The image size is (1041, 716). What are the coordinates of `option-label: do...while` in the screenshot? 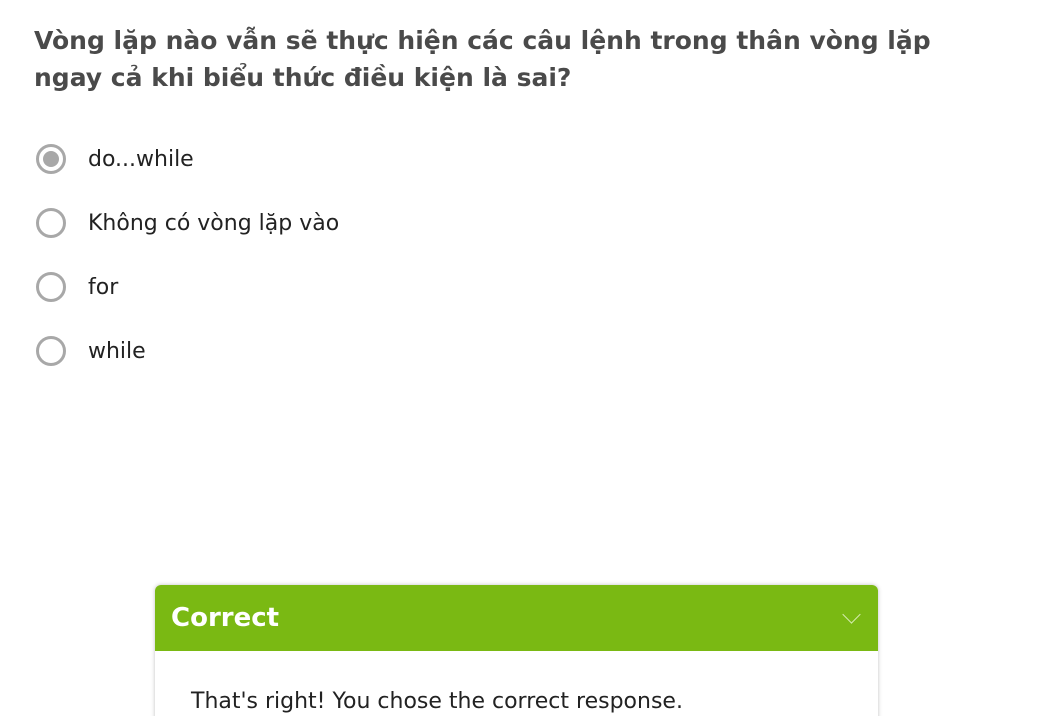 It's located at (141, 159).